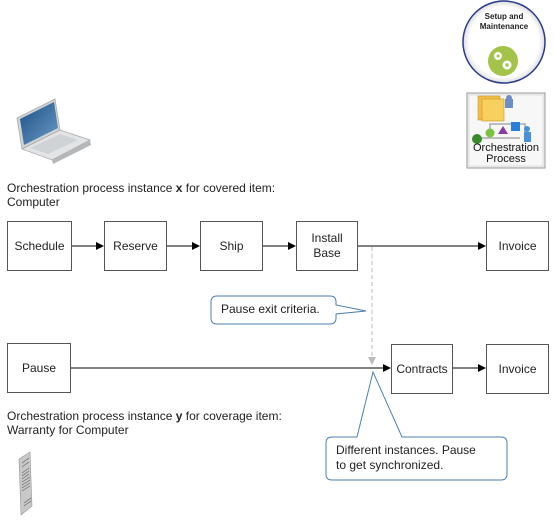  I want to click on callout-pause-exit-text: Pause exit criteria., so click(270, 309).